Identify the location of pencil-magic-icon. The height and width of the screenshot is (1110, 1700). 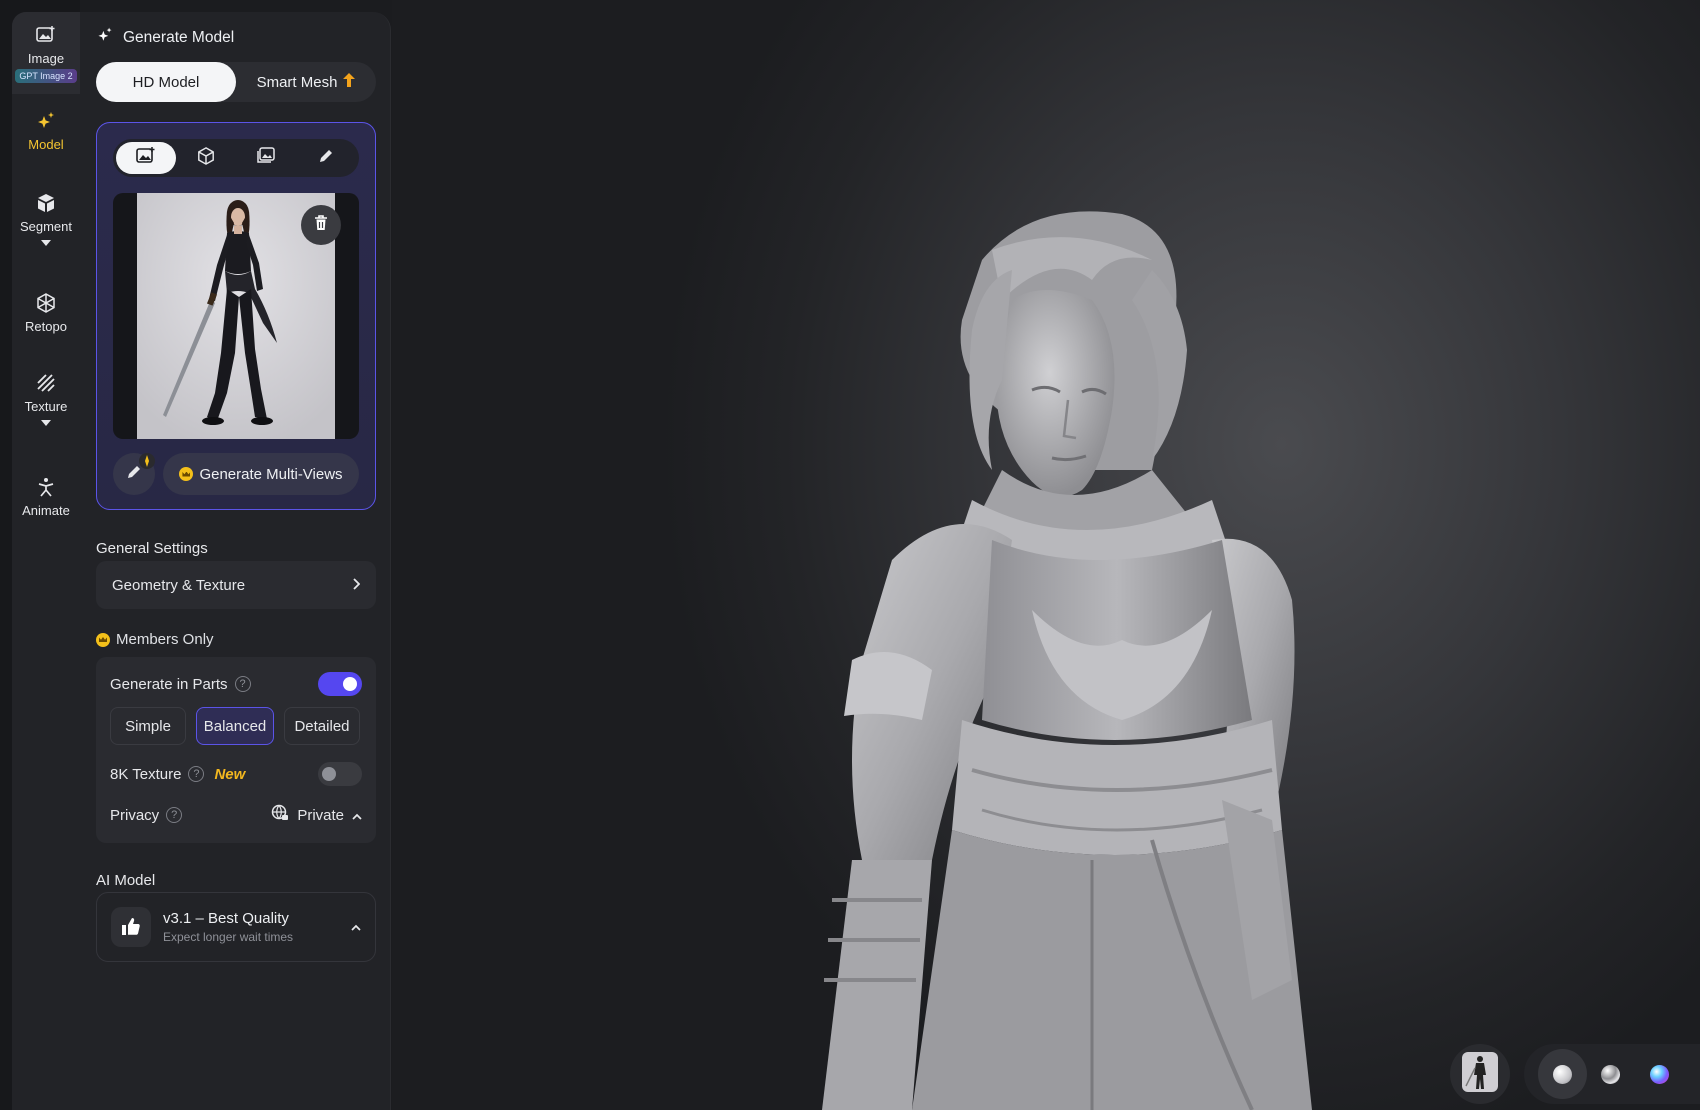
(134, 474).